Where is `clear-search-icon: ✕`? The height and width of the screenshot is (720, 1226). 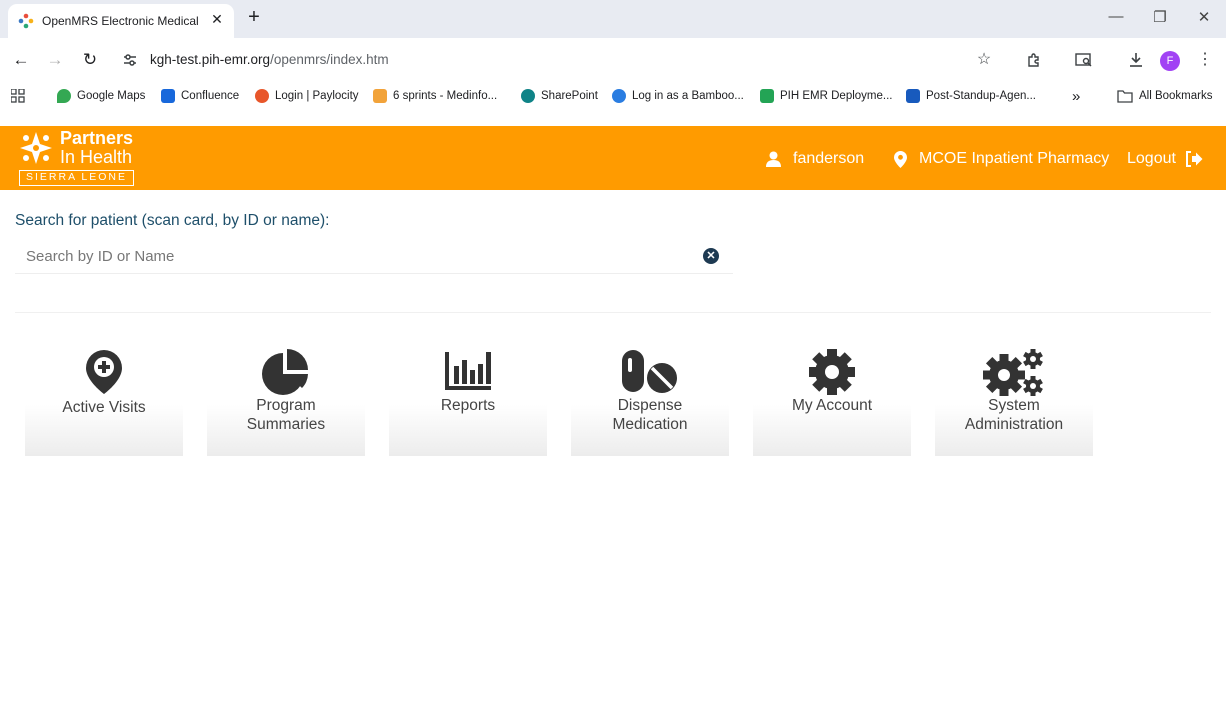
clear-search-icon: ✕ is located at coordinates (711, 256).